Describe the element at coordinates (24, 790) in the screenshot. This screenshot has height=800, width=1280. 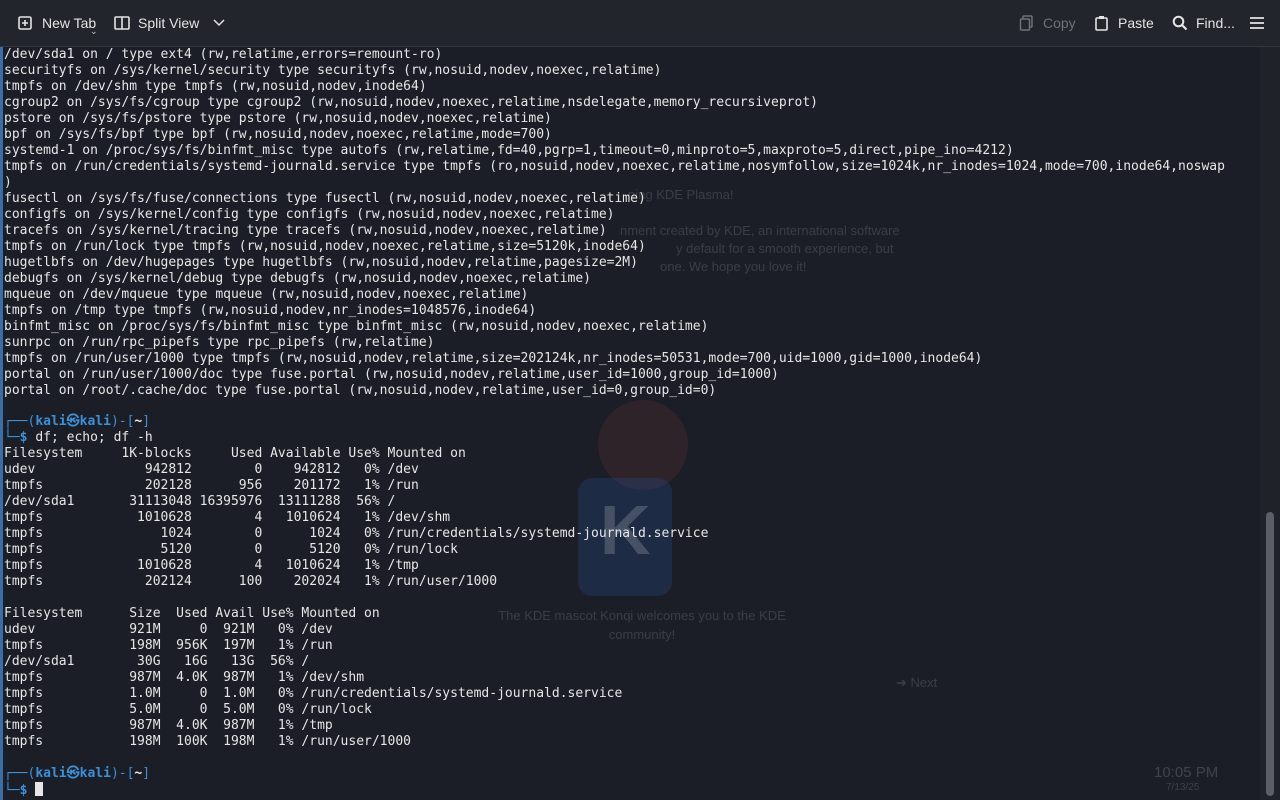
I see `prompt-line-input: └─$` at that location.